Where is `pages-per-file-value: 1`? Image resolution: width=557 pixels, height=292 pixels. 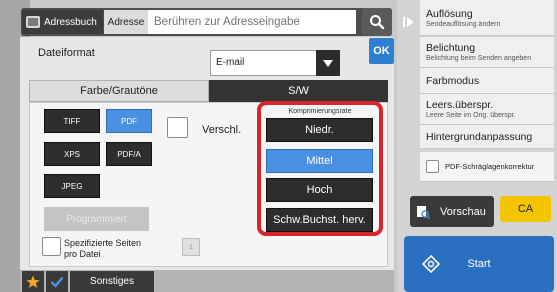
pages-per-file-value: 1 is located at coordinates (191, 247).